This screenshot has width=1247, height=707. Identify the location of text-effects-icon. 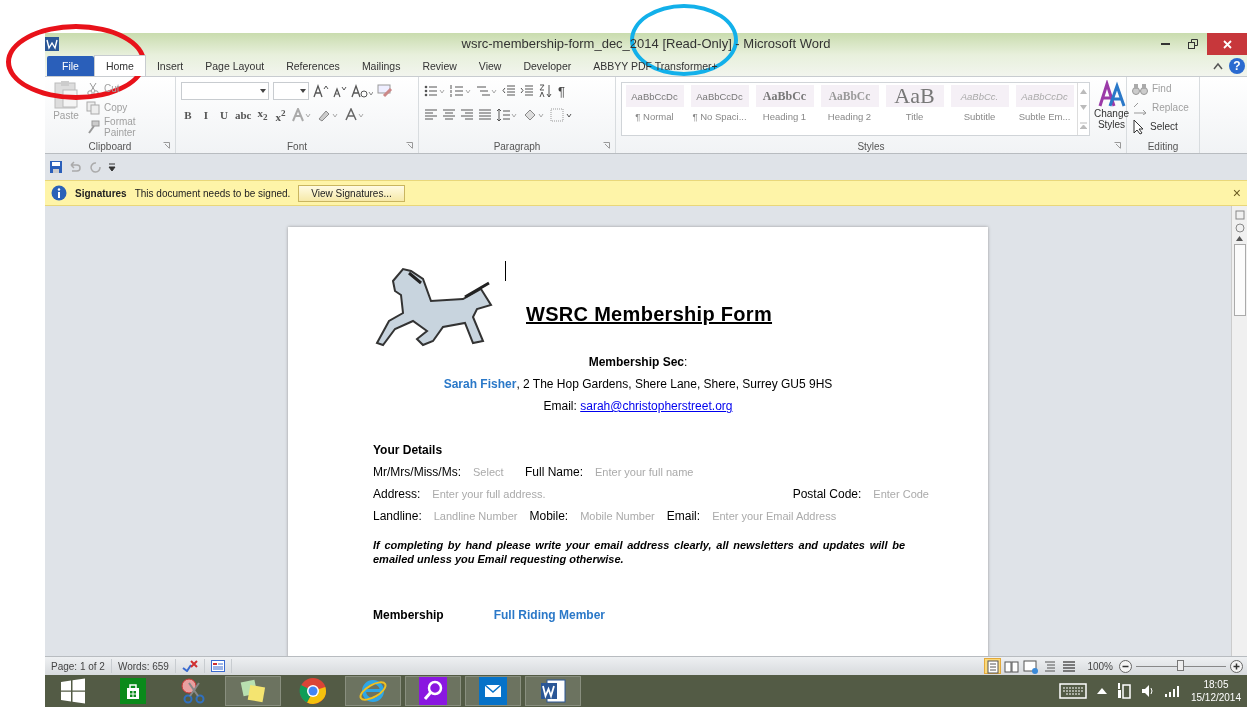
(301, 115).